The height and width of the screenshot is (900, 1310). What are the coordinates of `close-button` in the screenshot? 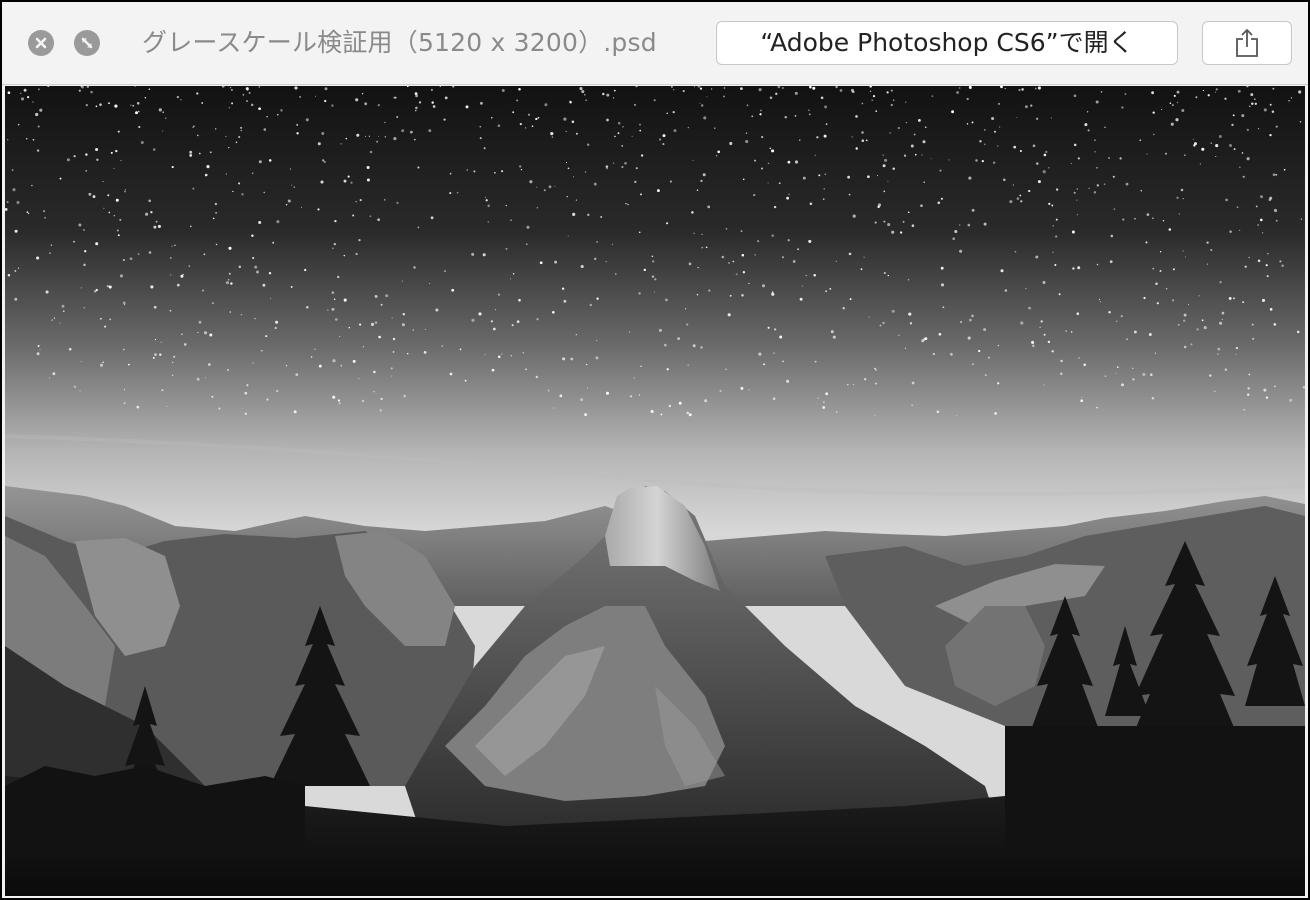 It's located at (41, 43).